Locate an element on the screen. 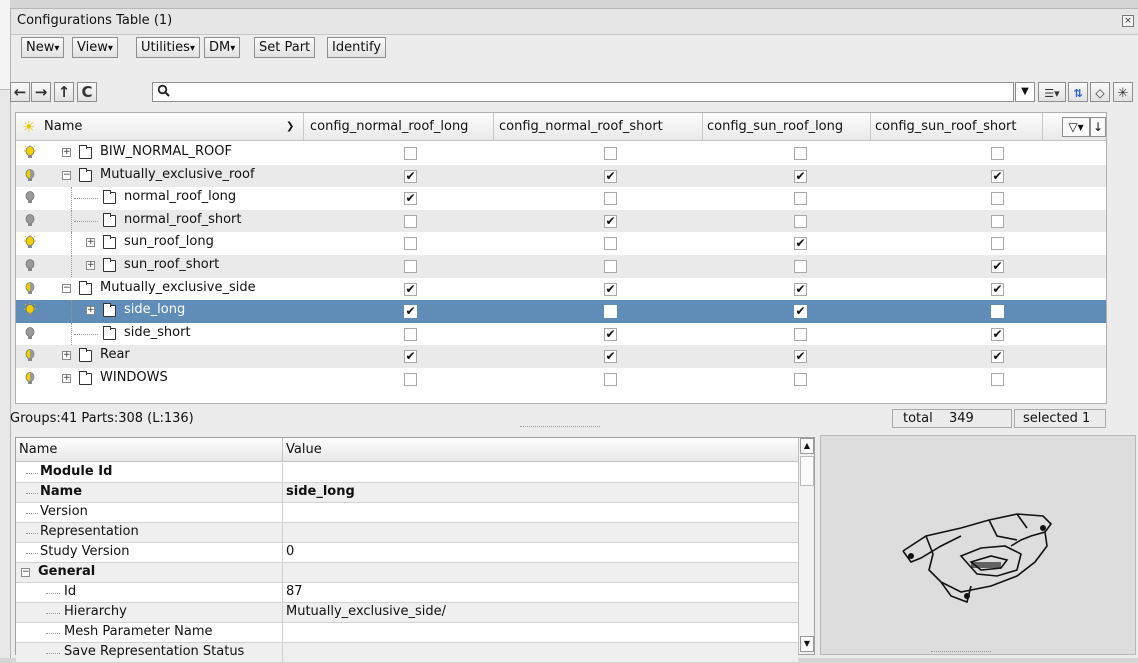 The image size is (1138, 663). table-row: + sun_roof_long ✔ is located at coordinates (561, 243).